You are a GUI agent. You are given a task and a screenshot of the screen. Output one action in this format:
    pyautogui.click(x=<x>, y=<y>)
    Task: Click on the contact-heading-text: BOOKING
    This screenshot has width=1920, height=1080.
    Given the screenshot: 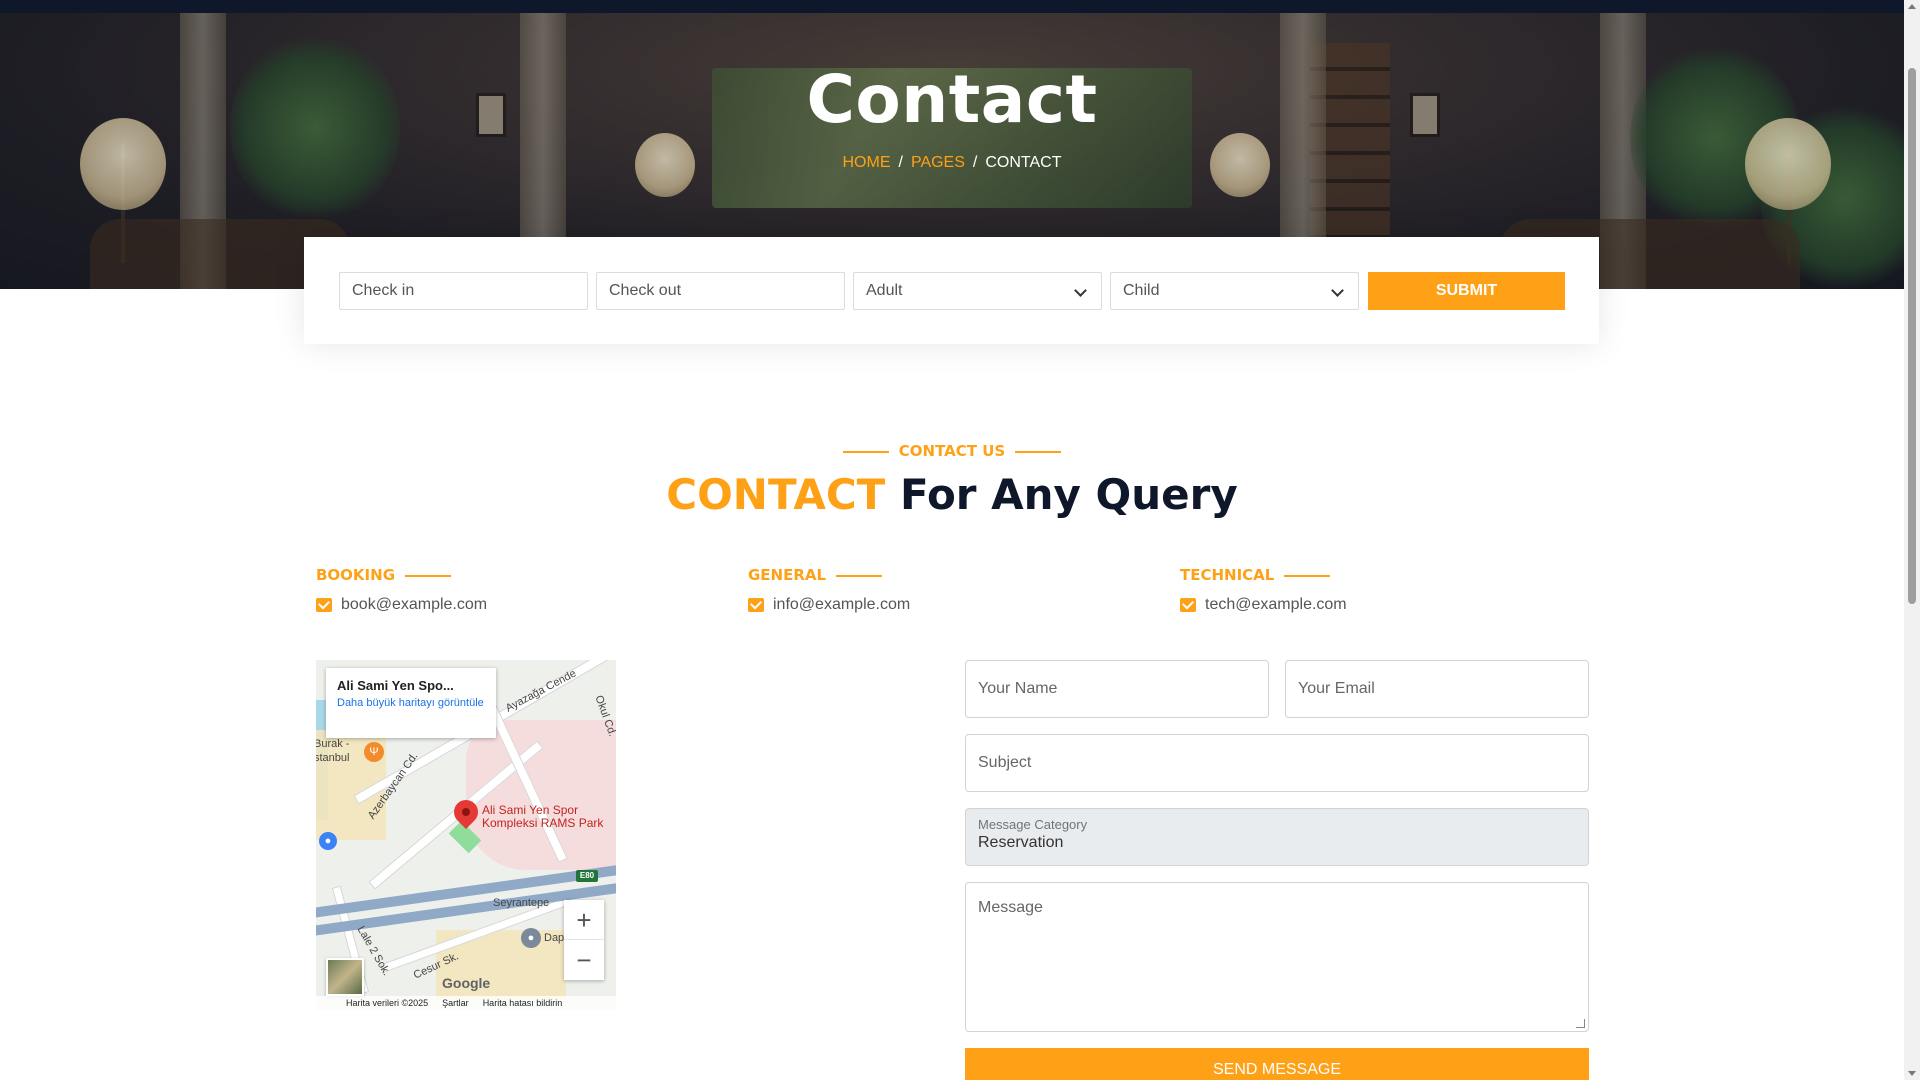 What is the action you would take?
    pyautogui.click(x=356, y=575)
    